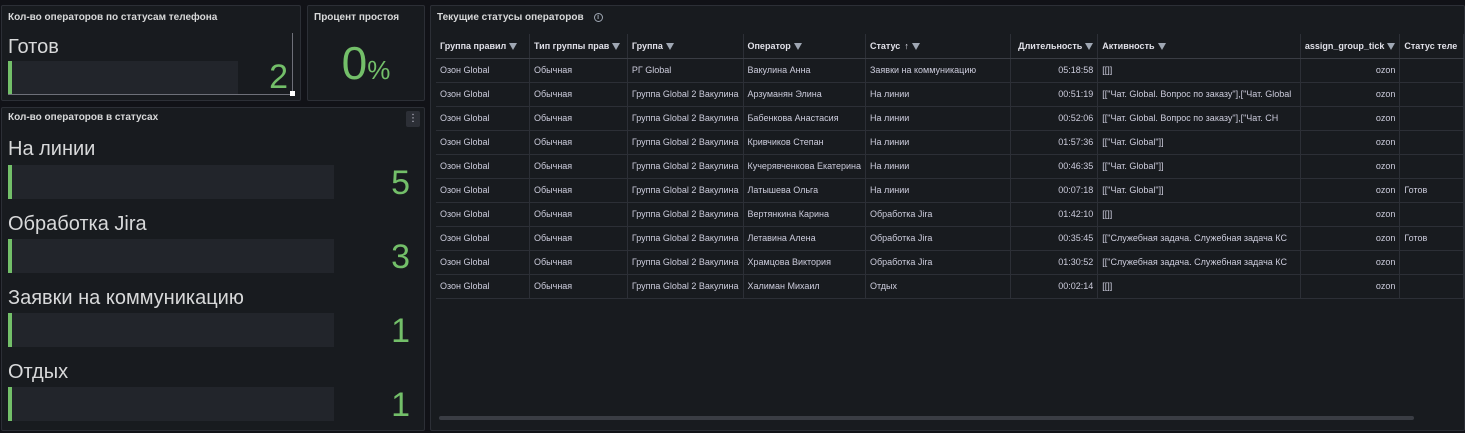  I want to click on column-header: Группа, so click(685, 46).